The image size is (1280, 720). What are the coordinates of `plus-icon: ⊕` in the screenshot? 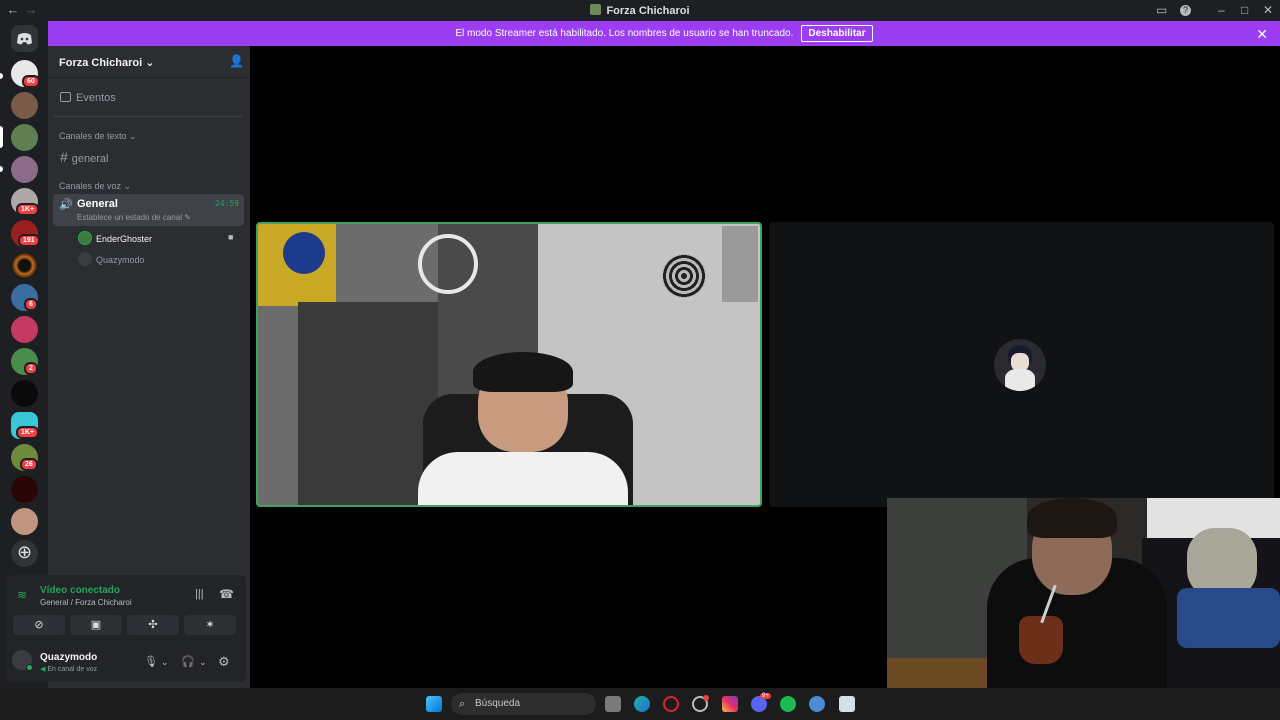 It's located at (24, 552).